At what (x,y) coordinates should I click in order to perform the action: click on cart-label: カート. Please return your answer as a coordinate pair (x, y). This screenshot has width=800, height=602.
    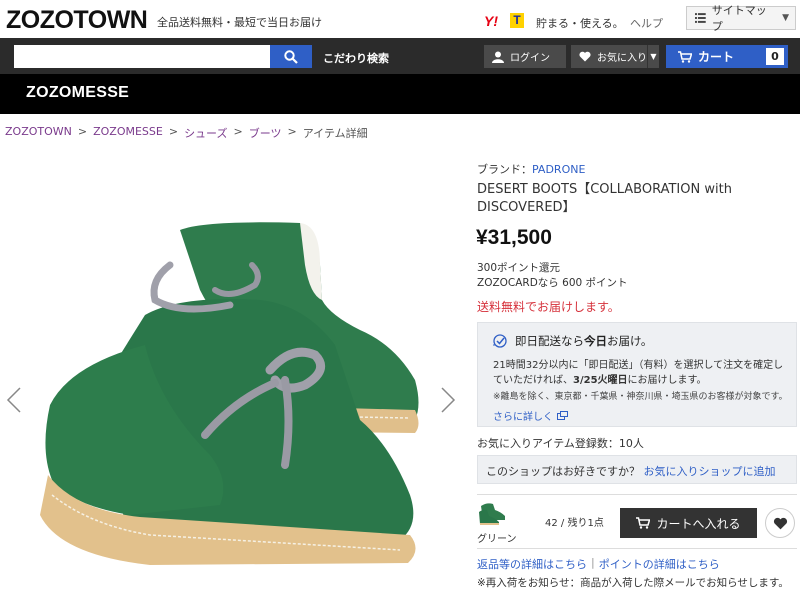
    Looking at the image, I should click on (716, 57).